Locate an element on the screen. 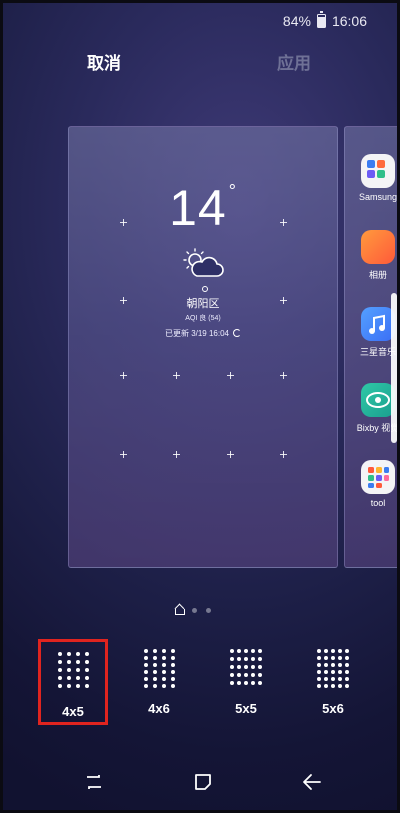 Image resolution: width=400 pixels, height=813 pixels. grid-option-label: 5x6 is located at coordinates (333, 708).